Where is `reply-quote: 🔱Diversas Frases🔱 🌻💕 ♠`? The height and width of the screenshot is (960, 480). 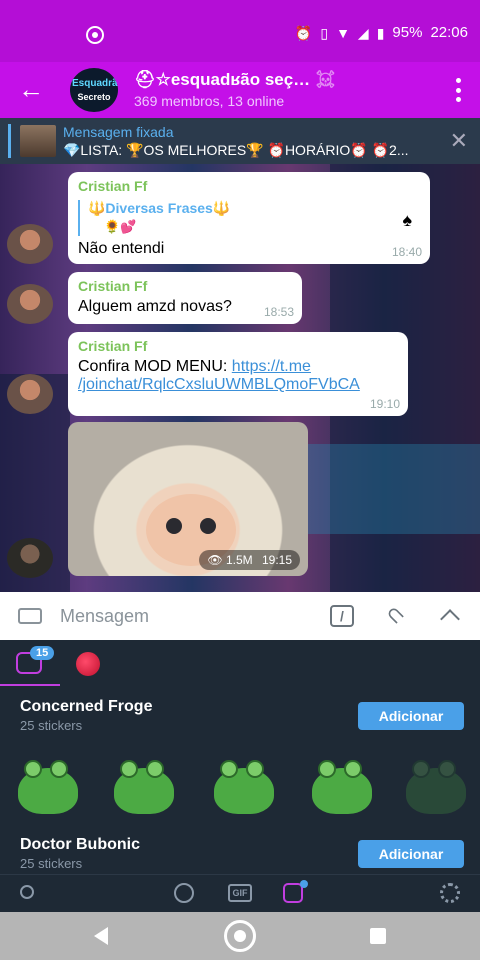
reply-quote: 🔱Diversas Frases🔱 🌻💕 ♠ is located at coordinates (249, 218).